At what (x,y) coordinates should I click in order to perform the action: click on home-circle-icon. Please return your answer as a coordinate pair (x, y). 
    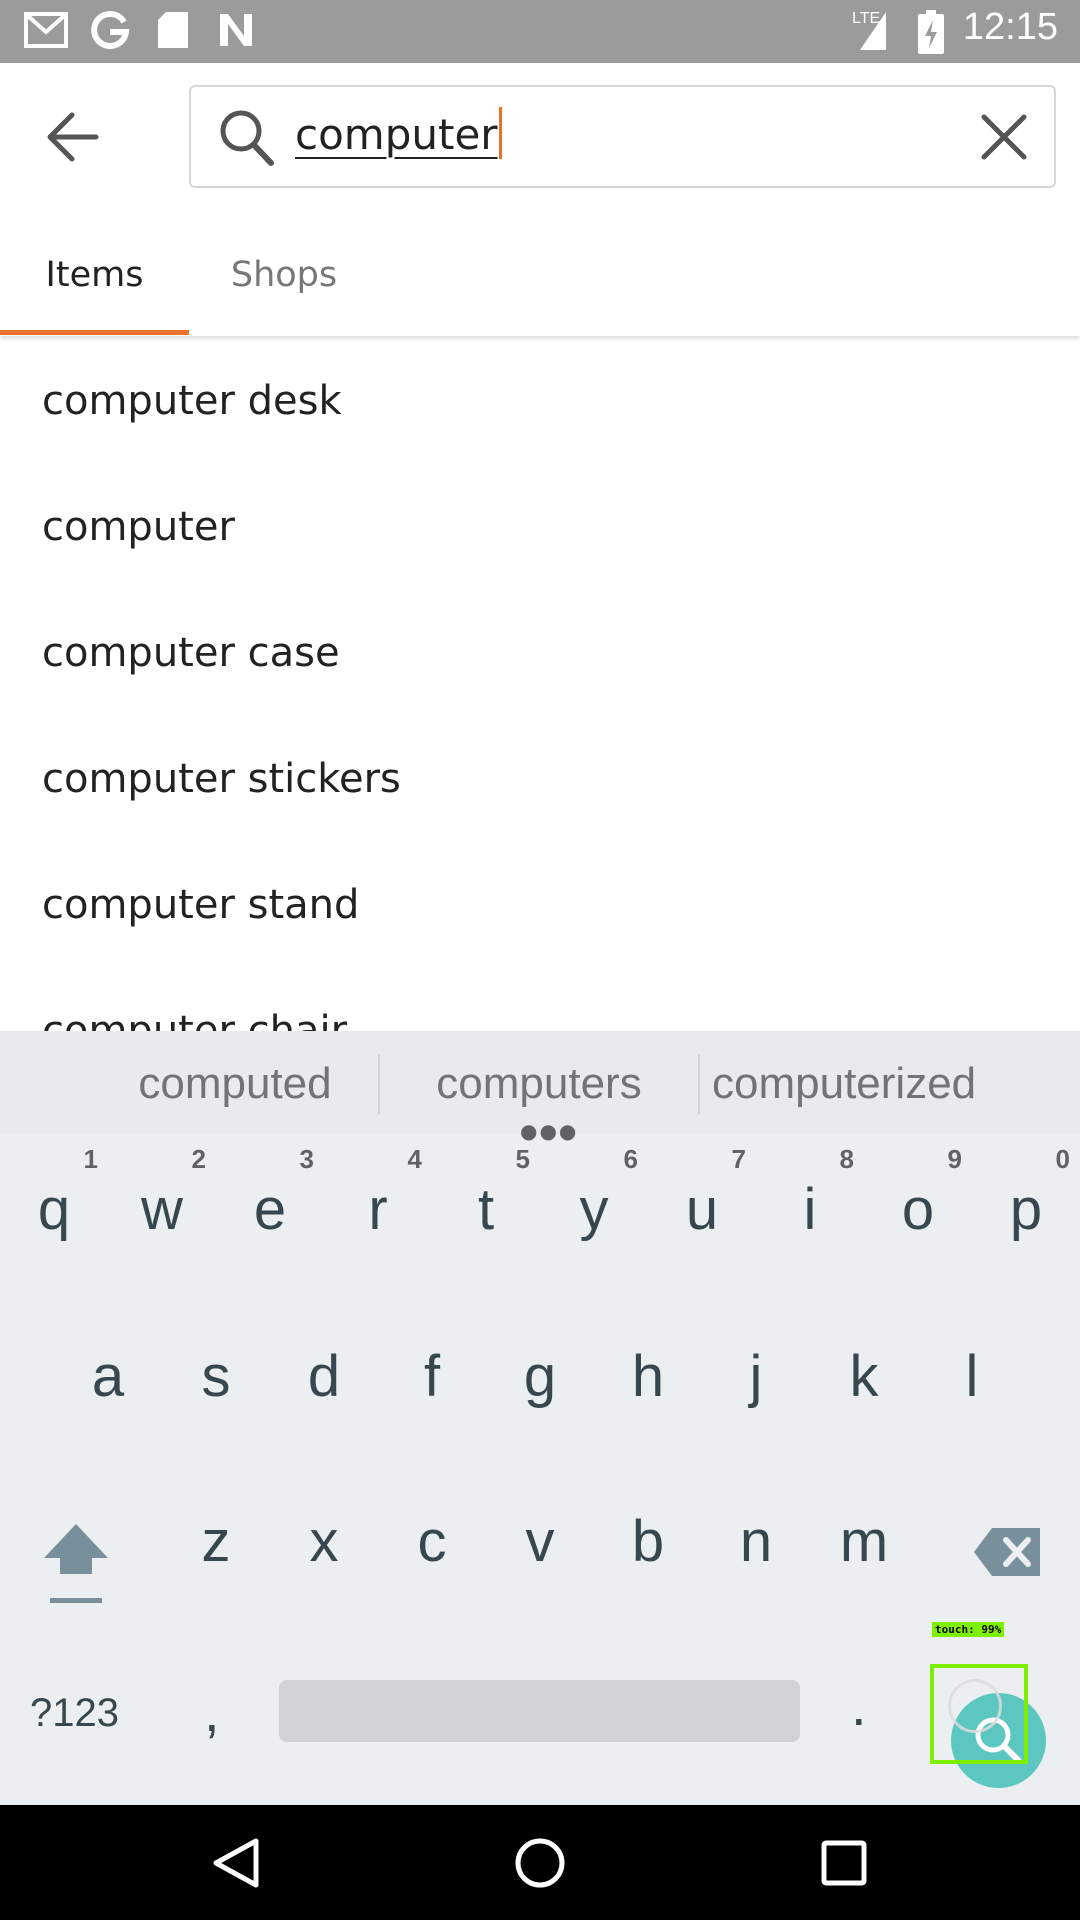
    Looking at the image, I should click on (540, 1863).